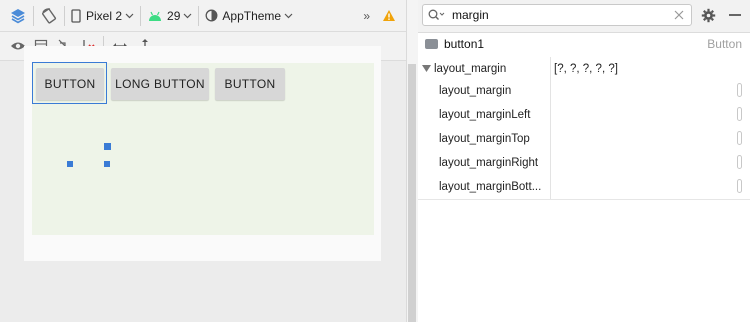 The width and height of the screenshot is (750, 322). I want to click on attribute-label: layout_marginRight, so click(489, 163).